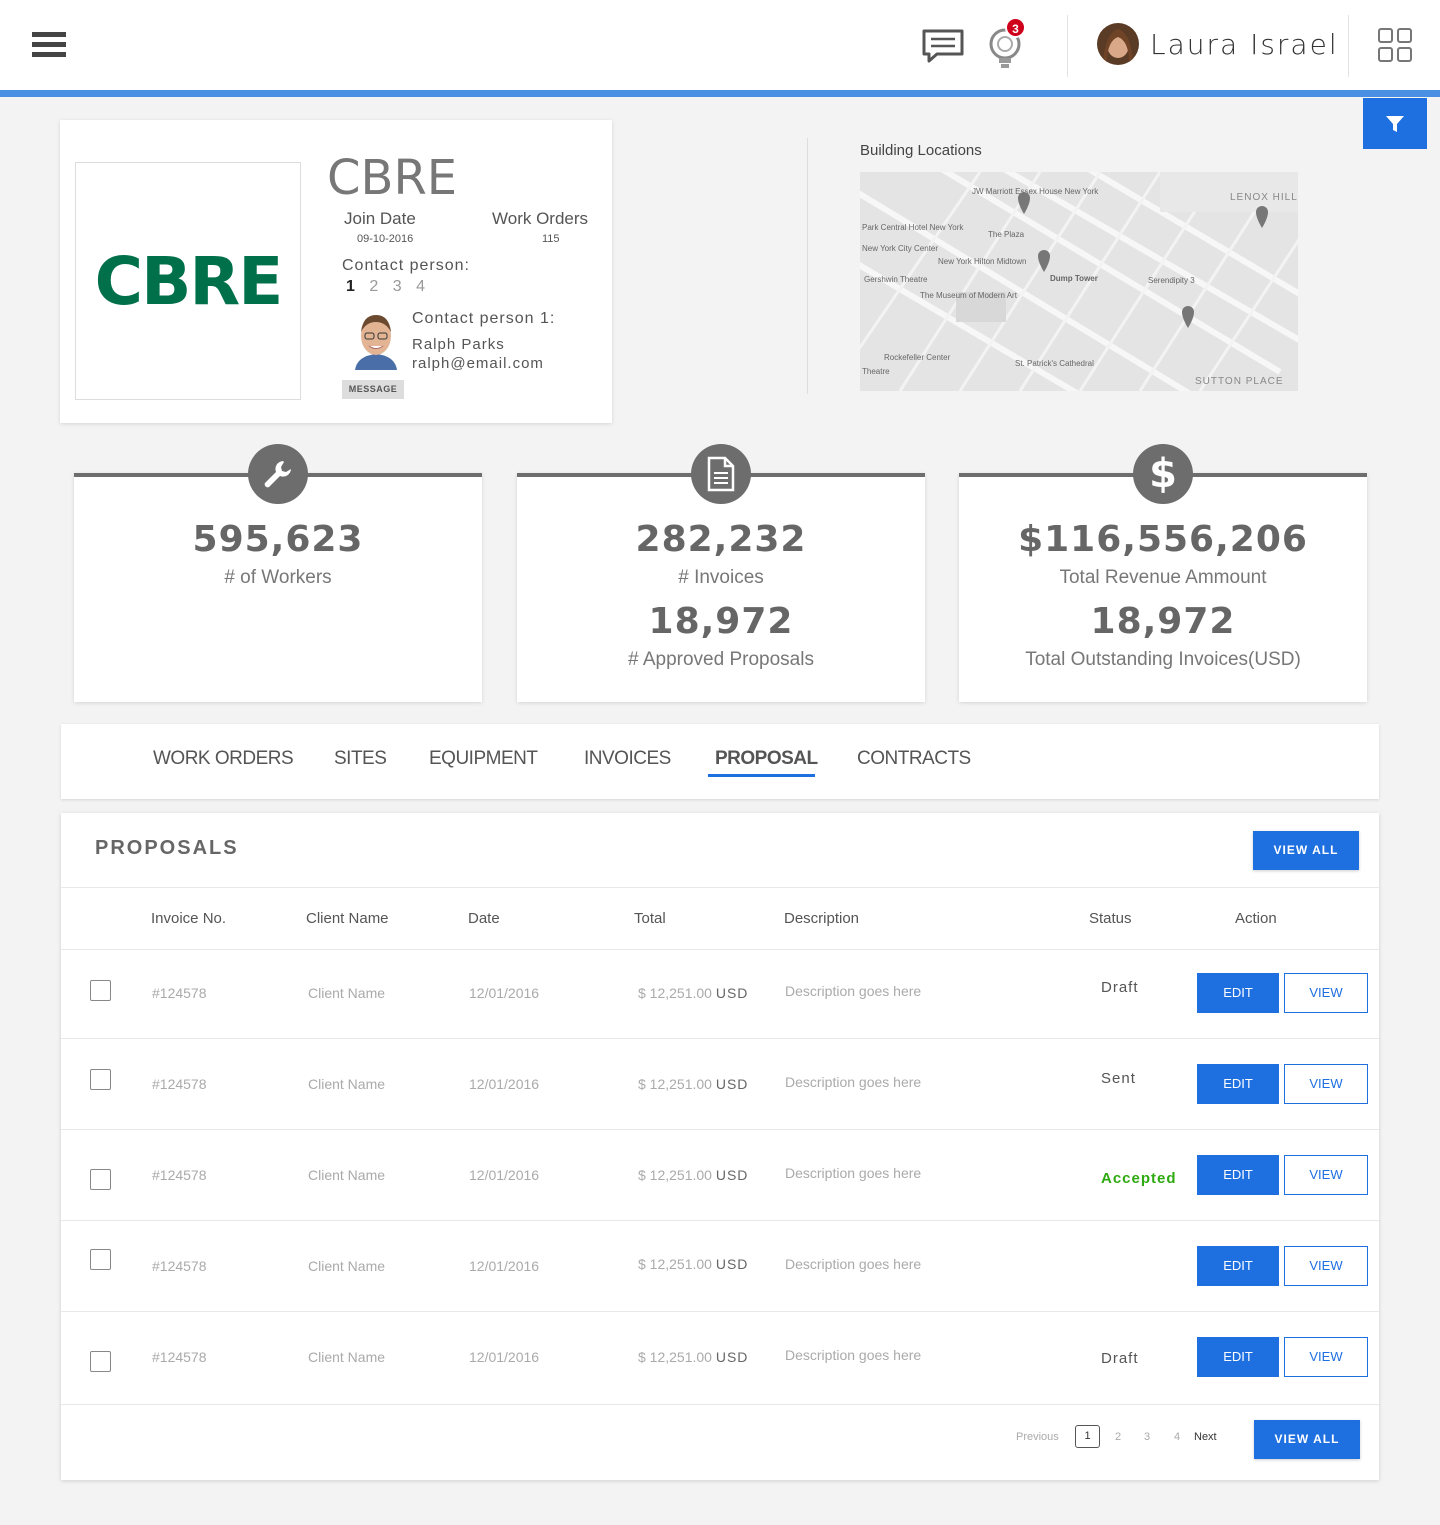 This screenshot has height=1525, width=1440. I want to click on workers-label: # of Workers, so click(278, 577).